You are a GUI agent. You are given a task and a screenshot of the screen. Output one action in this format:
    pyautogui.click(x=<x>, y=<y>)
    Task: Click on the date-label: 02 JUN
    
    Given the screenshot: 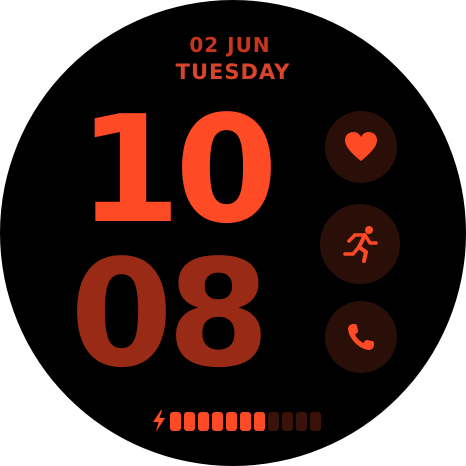 What is the action you would take?
    pyautogui.click(x=230, y=45)
    